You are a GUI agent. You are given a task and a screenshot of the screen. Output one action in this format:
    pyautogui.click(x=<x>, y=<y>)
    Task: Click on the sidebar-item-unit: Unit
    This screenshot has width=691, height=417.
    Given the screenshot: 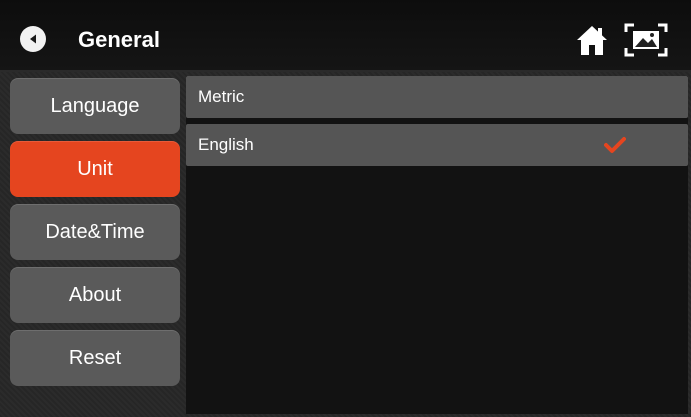 What is the action you would take?
    pyautogui.click(x=95, y=169)
    